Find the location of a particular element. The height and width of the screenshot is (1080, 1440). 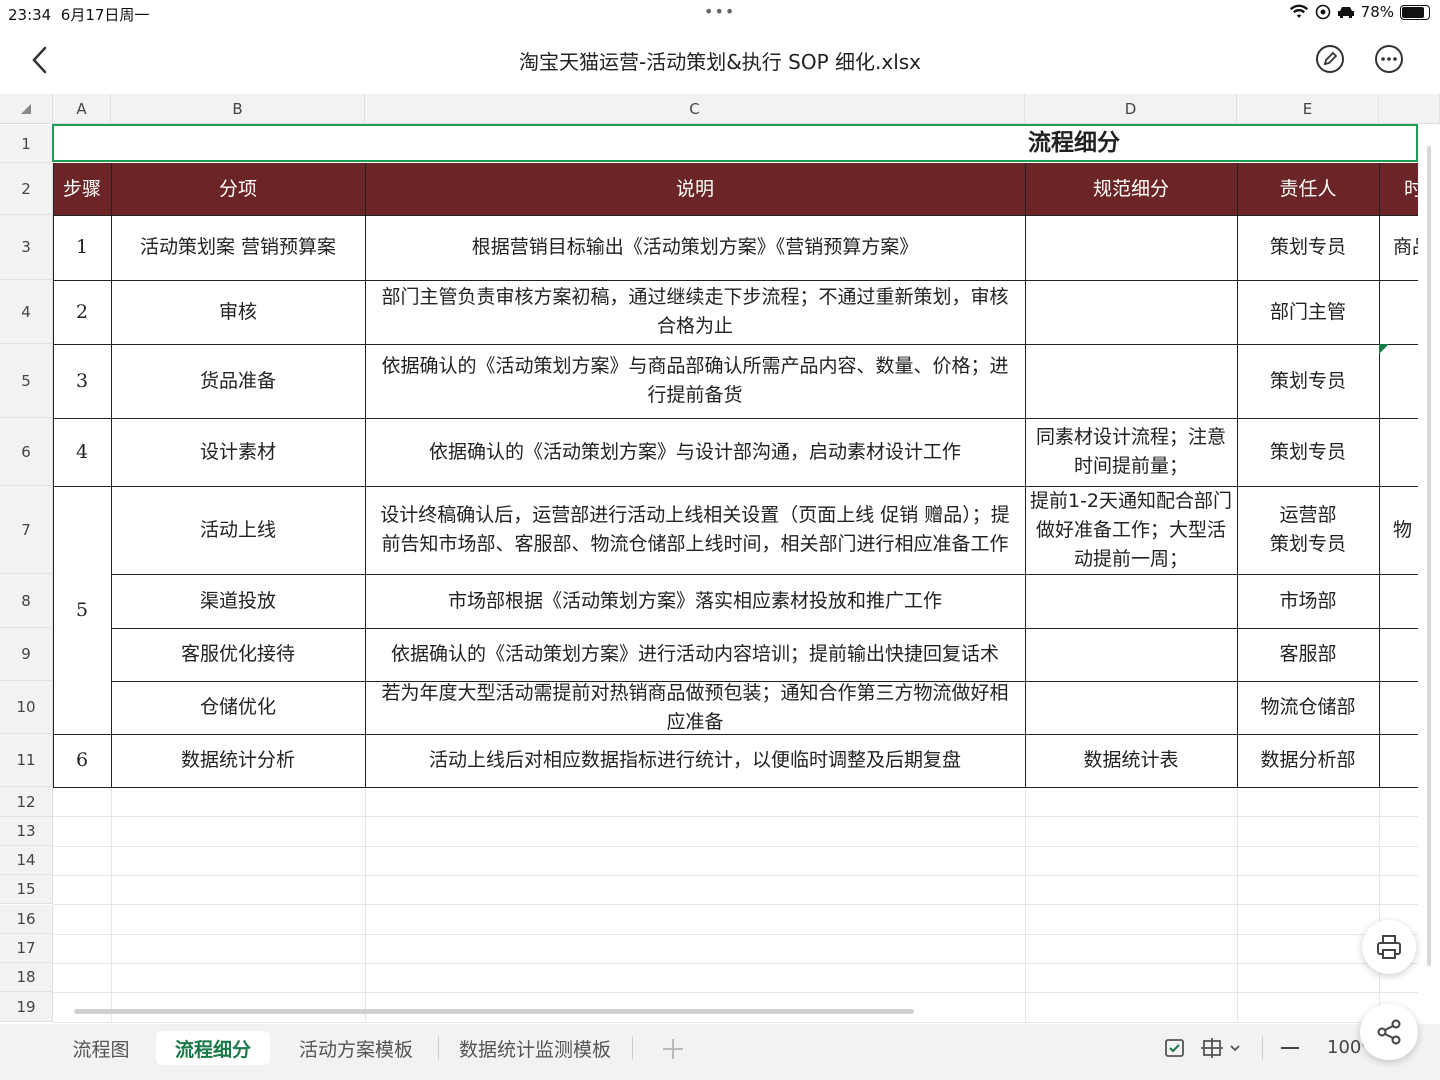

share-button is located at coordinates (1389, 1032).